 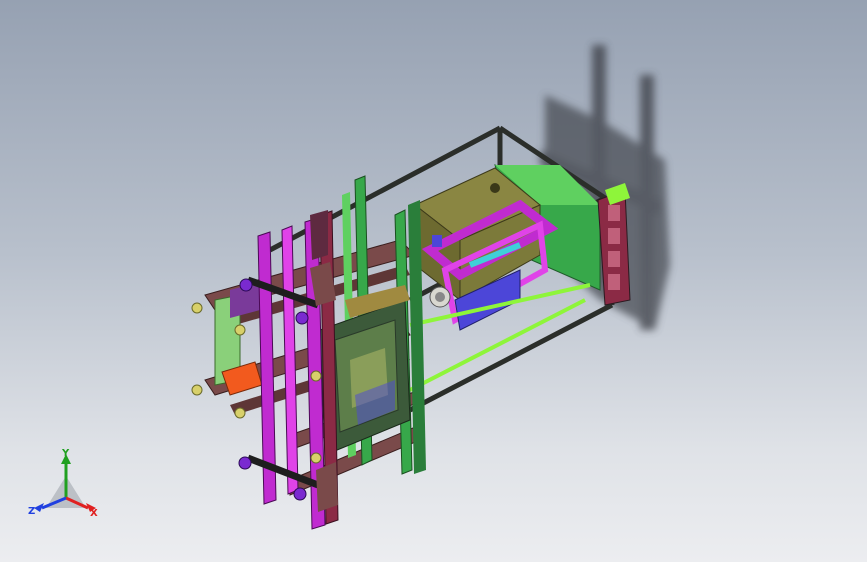 I want to click on z-axis-label: Z, so click(x=31, y=511).